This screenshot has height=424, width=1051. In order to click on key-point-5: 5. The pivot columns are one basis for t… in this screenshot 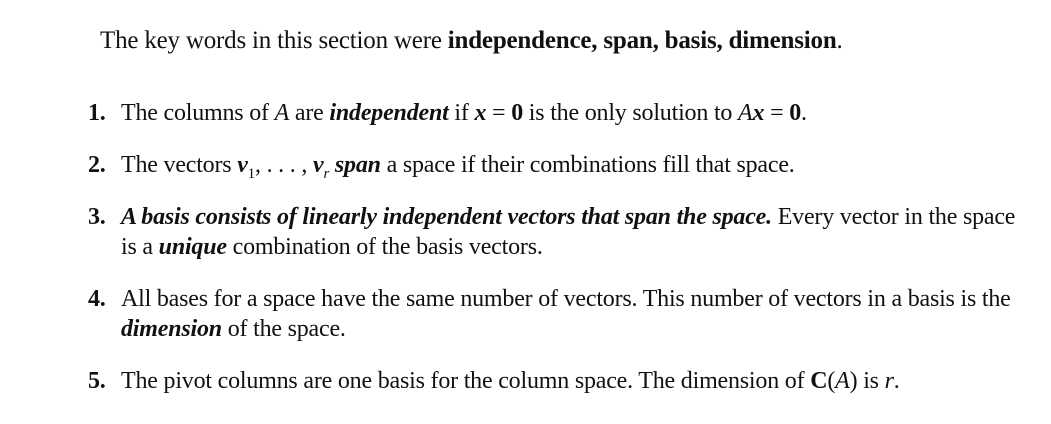, I will do `click(558, 381)`.